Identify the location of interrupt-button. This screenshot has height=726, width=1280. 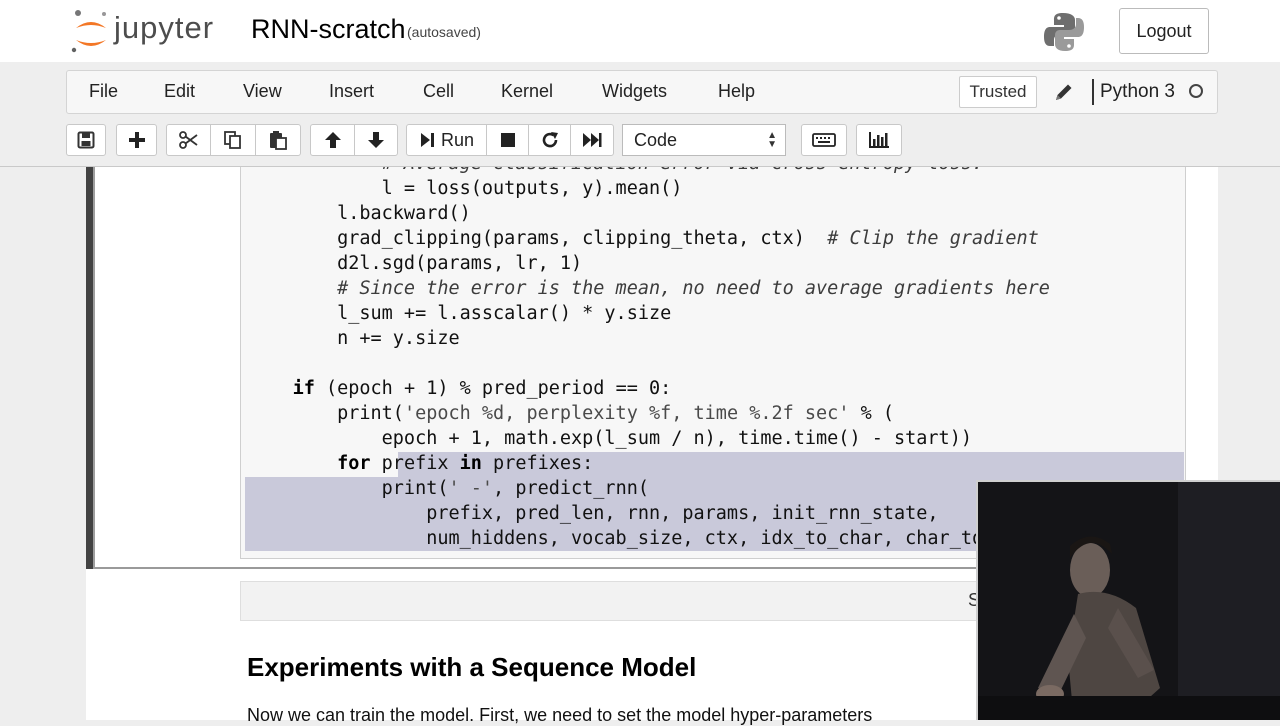
(507, 140).